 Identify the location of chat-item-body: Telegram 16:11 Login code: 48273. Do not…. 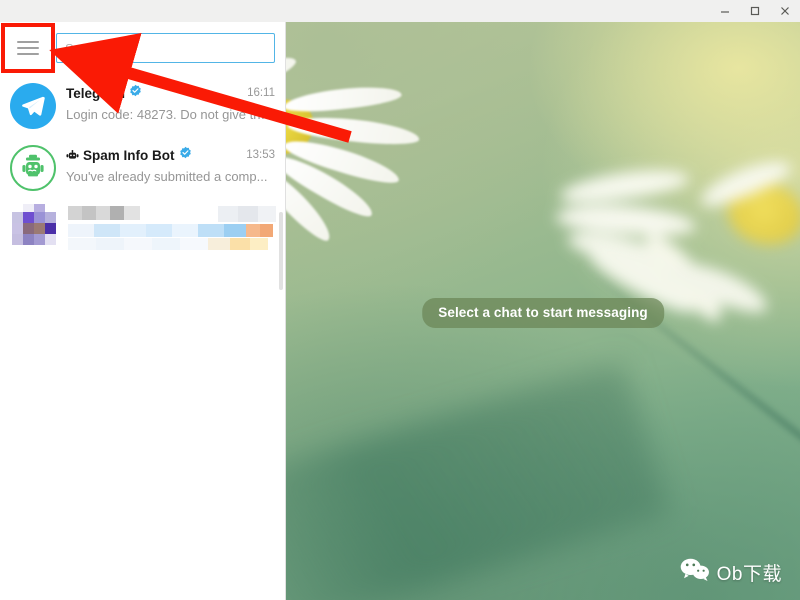
(165, 109).